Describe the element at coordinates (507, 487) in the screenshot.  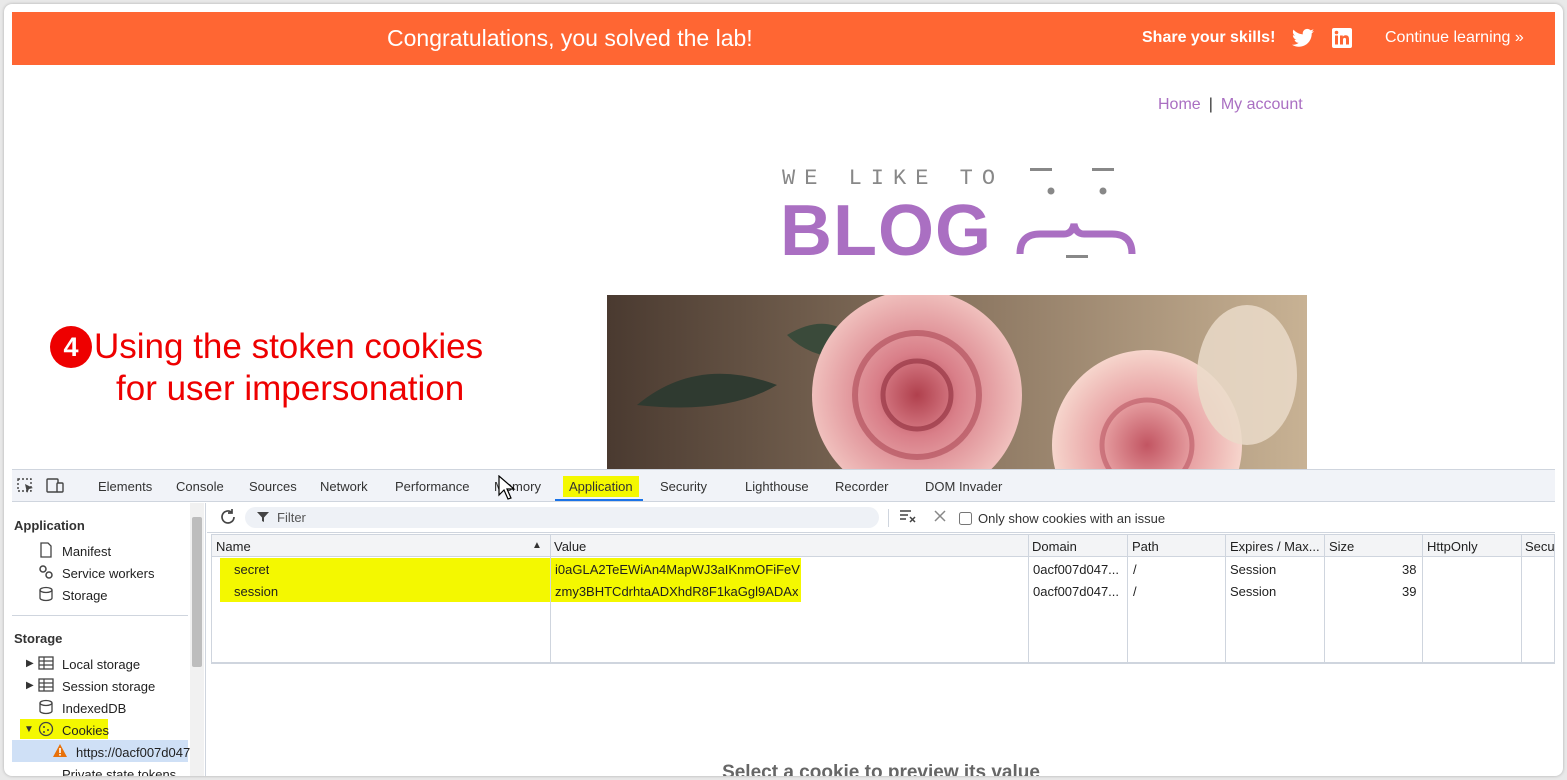
I see `mouse-cursor-icon` at that location.